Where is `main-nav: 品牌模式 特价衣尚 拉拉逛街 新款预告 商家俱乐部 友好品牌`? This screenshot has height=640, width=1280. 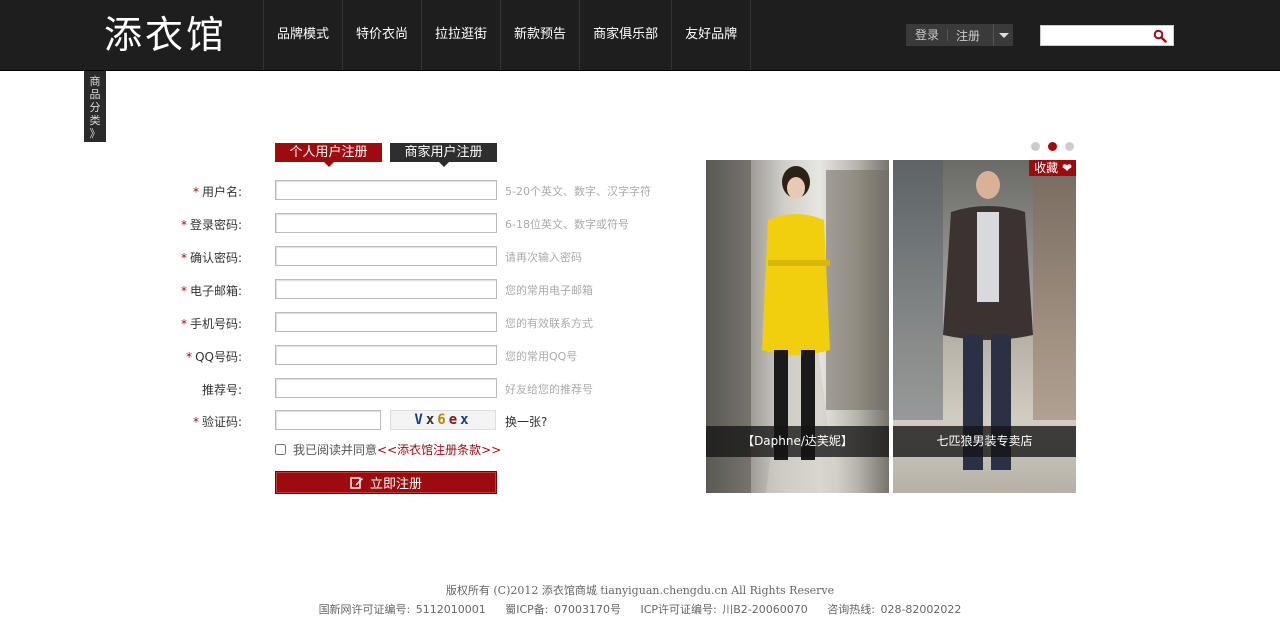 main-nav: 品牌模式 特价衣尚 拉拉逛街 新款预告 商家俱乐部 友好品牌 is located at coordinates (507, 35).